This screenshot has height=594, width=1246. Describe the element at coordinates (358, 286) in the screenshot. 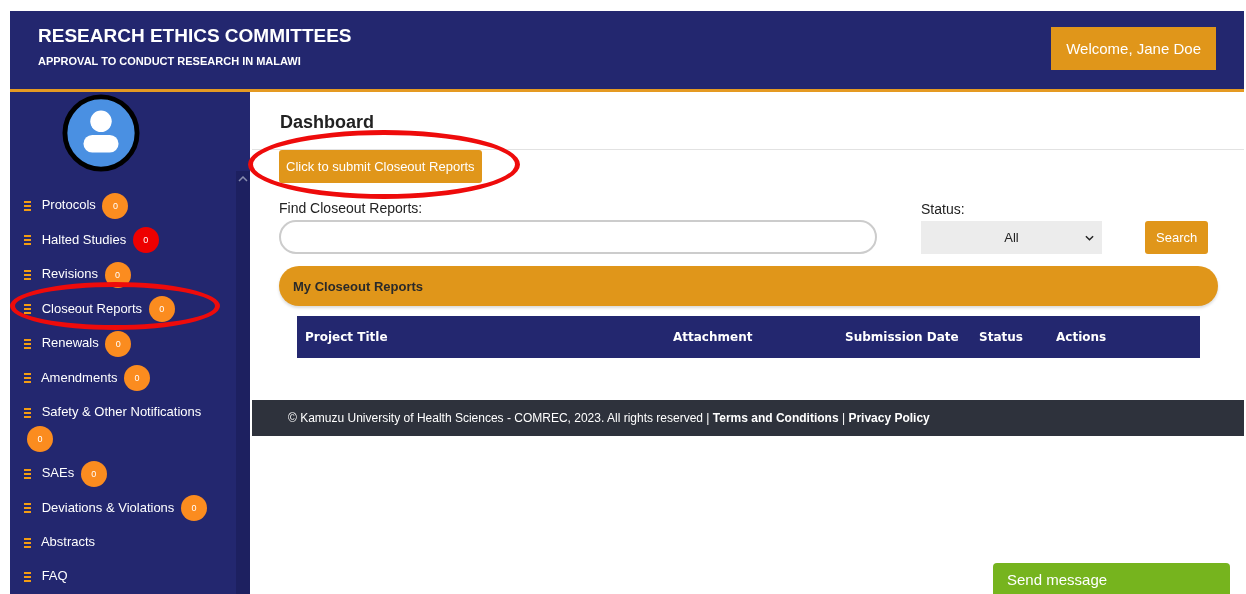

I see `panel-title: My Closeout Reports` at that location.